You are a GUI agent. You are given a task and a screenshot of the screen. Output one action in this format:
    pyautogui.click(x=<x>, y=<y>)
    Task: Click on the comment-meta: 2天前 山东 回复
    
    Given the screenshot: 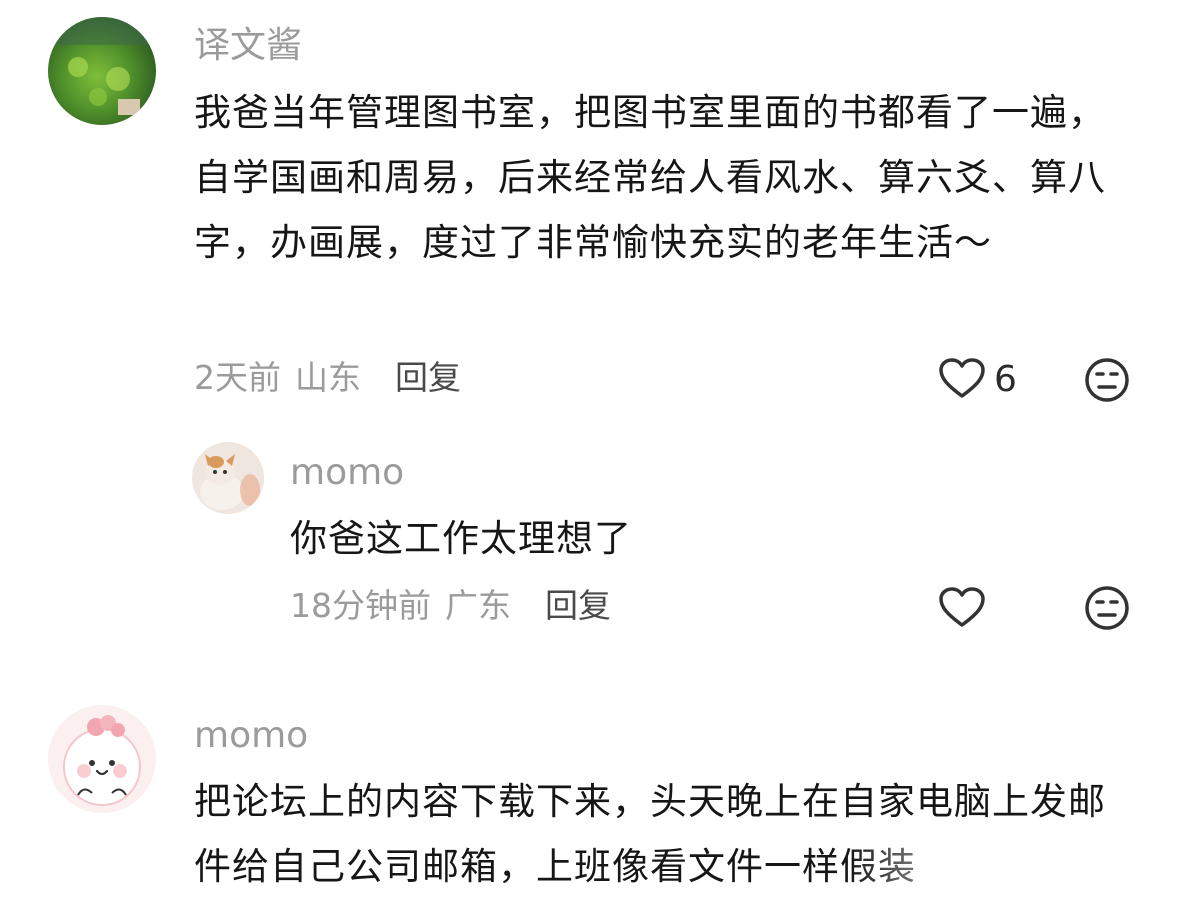 What is the action you would take?
    pyautogui.click(x=327, y=378)
    